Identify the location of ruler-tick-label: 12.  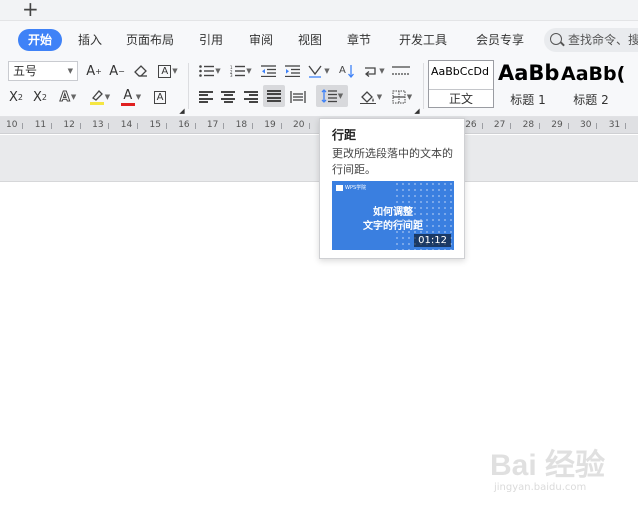
(69, 125).